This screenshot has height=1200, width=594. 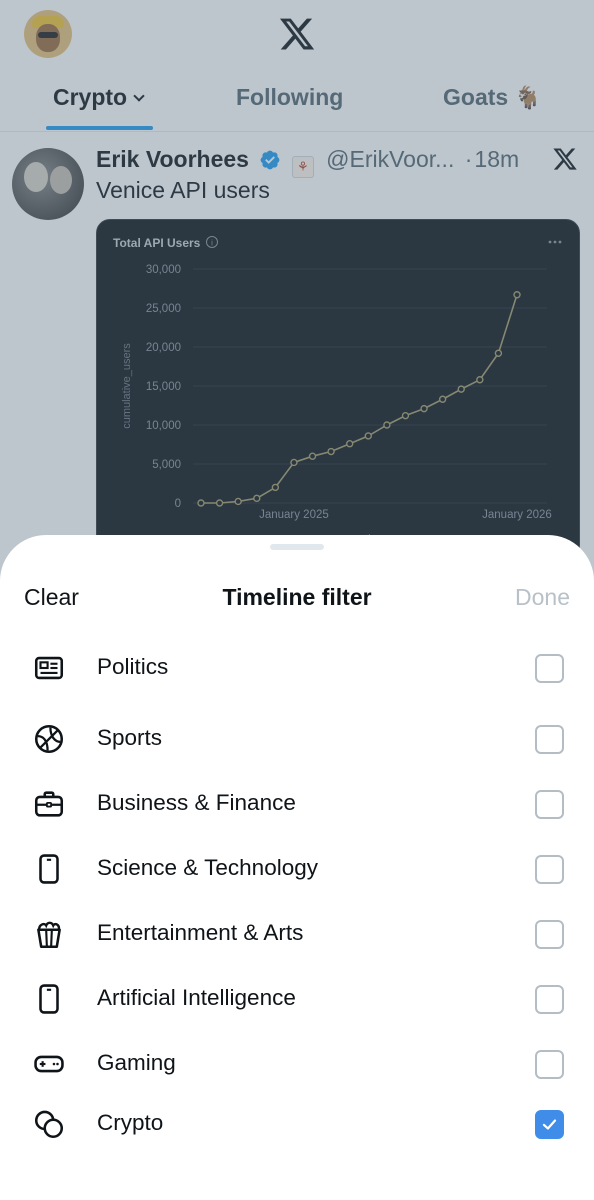 What do you see at coordinates (297, 1123) in the screenshot?
I see `filter-row-crypto: Crypto` at bounding box center [297, 1123].